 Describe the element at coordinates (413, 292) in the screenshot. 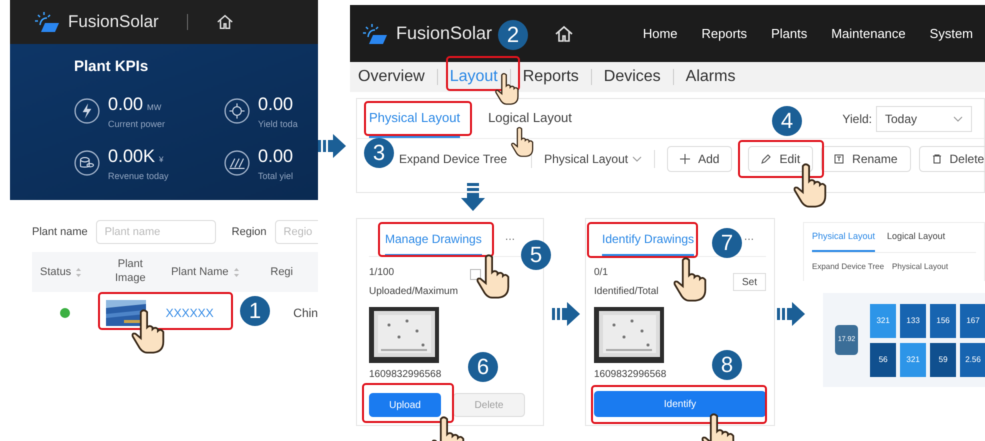

I see `count-label: Uploaded/Maximum` at that location.